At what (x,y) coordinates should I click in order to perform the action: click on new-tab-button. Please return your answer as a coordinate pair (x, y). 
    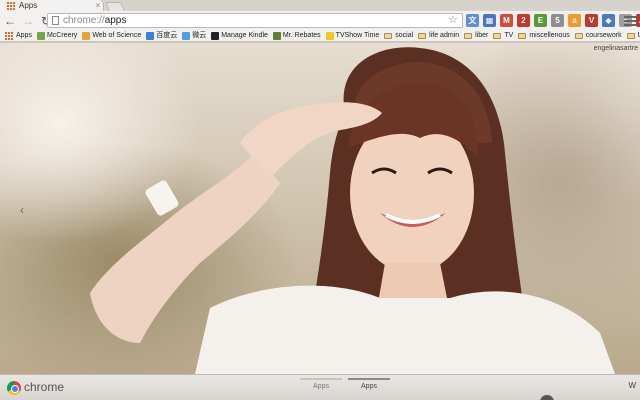
    Looking at the image, I should click on (115, 6).